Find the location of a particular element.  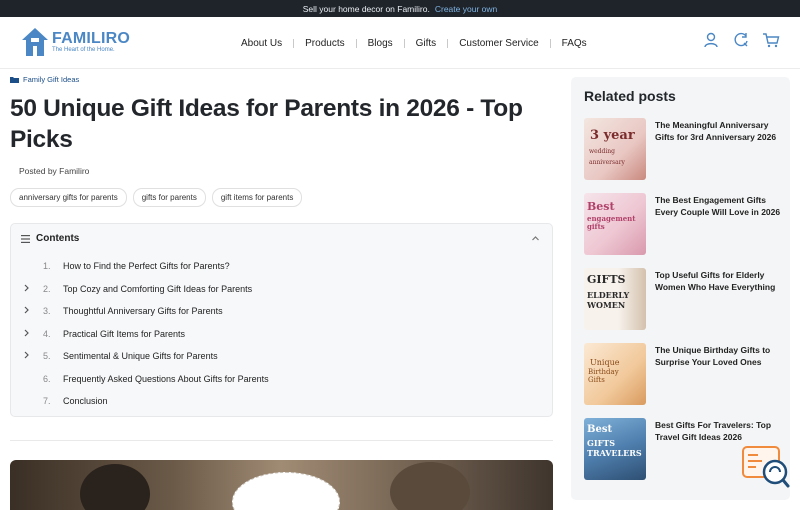

breadcrumb: Family Gift Ideas is located at coordinates (44, 79).